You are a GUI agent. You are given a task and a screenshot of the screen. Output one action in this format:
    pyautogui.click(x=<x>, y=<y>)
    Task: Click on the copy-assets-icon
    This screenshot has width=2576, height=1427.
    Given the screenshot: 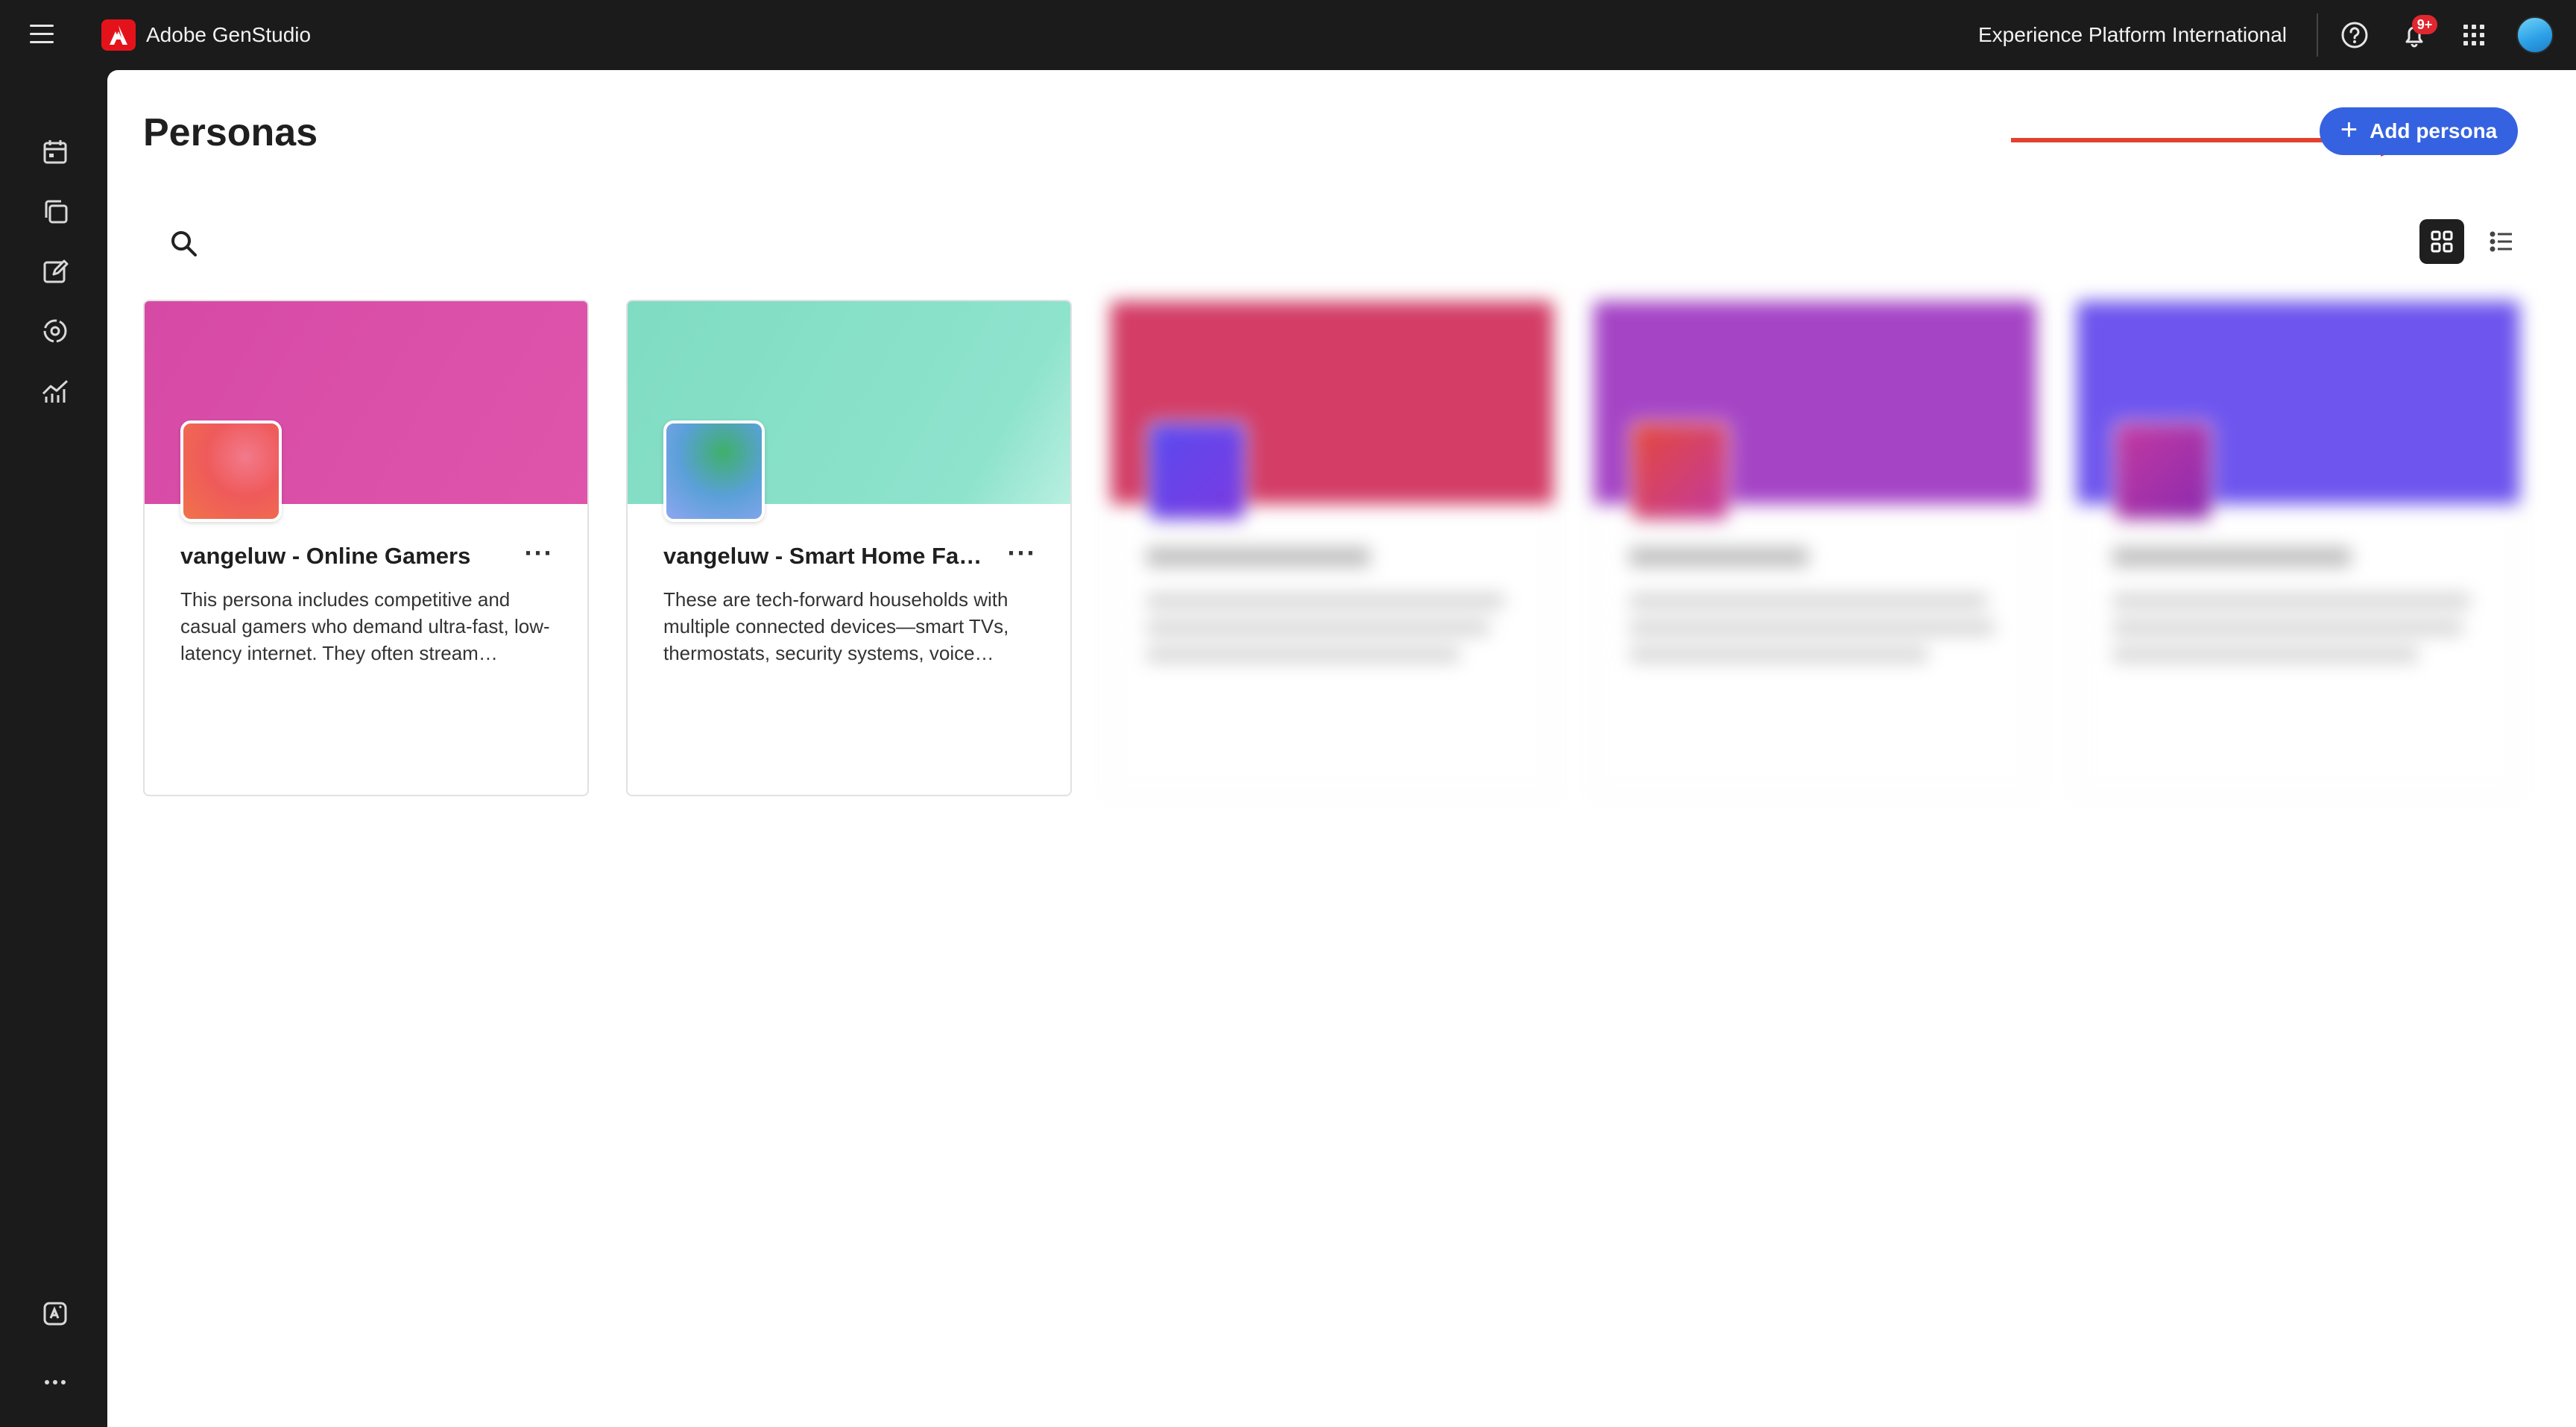 What is the action you would take?
    pyautogui.click(x=56, y=212)
    